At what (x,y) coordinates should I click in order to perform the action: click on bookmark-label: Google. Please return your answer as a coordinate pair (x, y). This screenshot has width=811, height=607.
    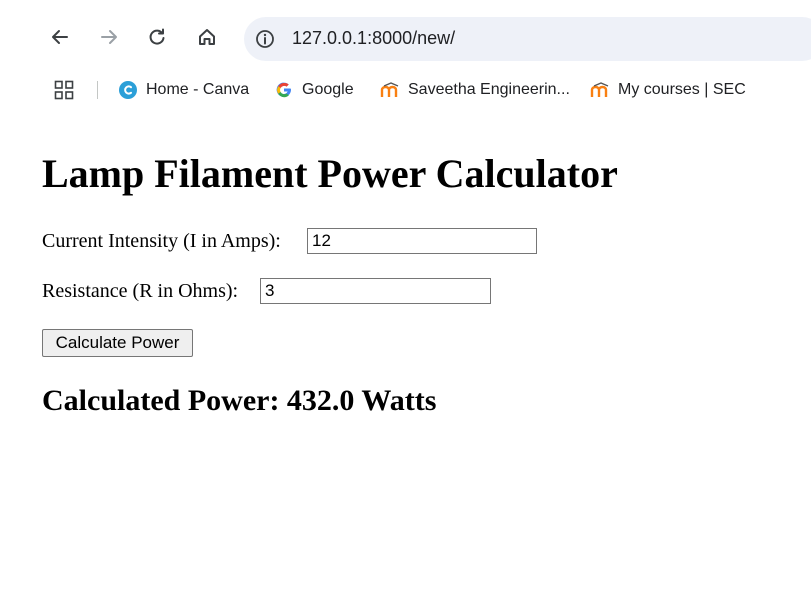
    Looking at the image, I should click on (328, 89).